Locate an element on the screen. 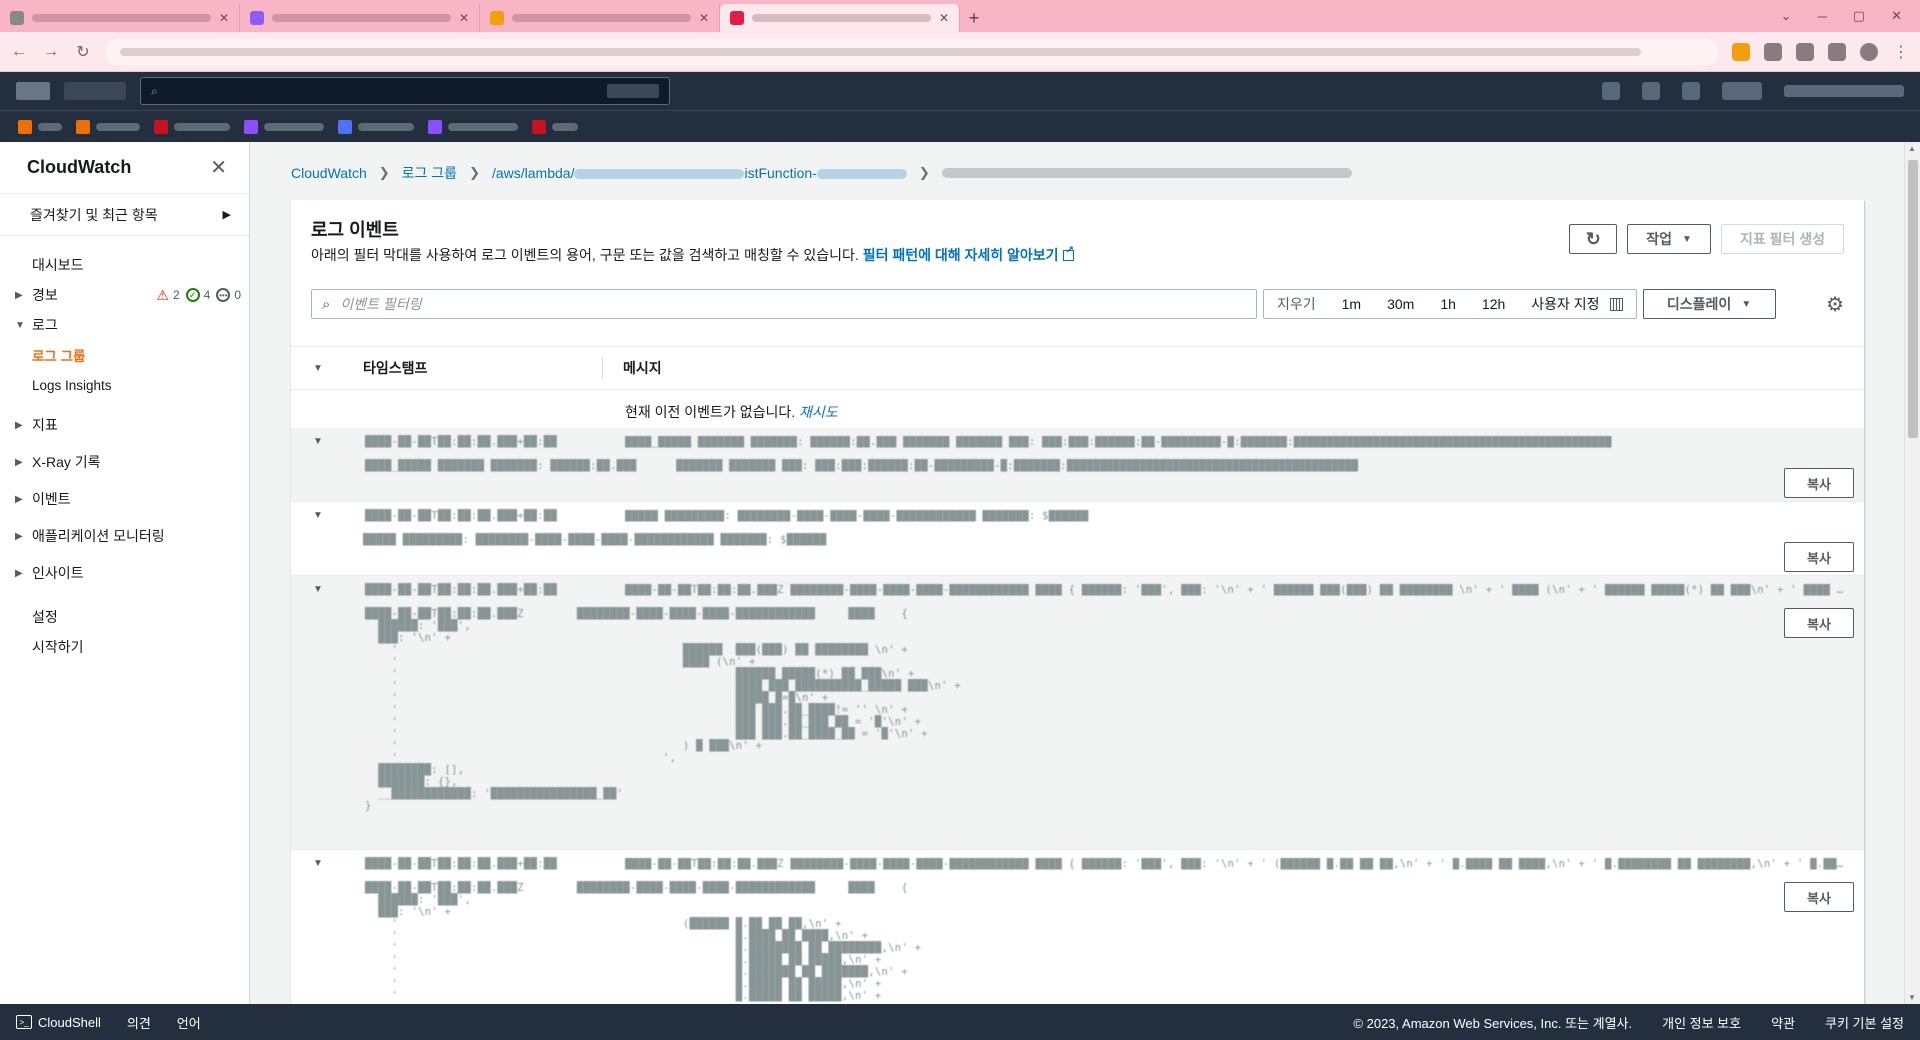 The width and height of the screenshot is (1920, 1040). aws-logo is located at coordinates (33, 91).